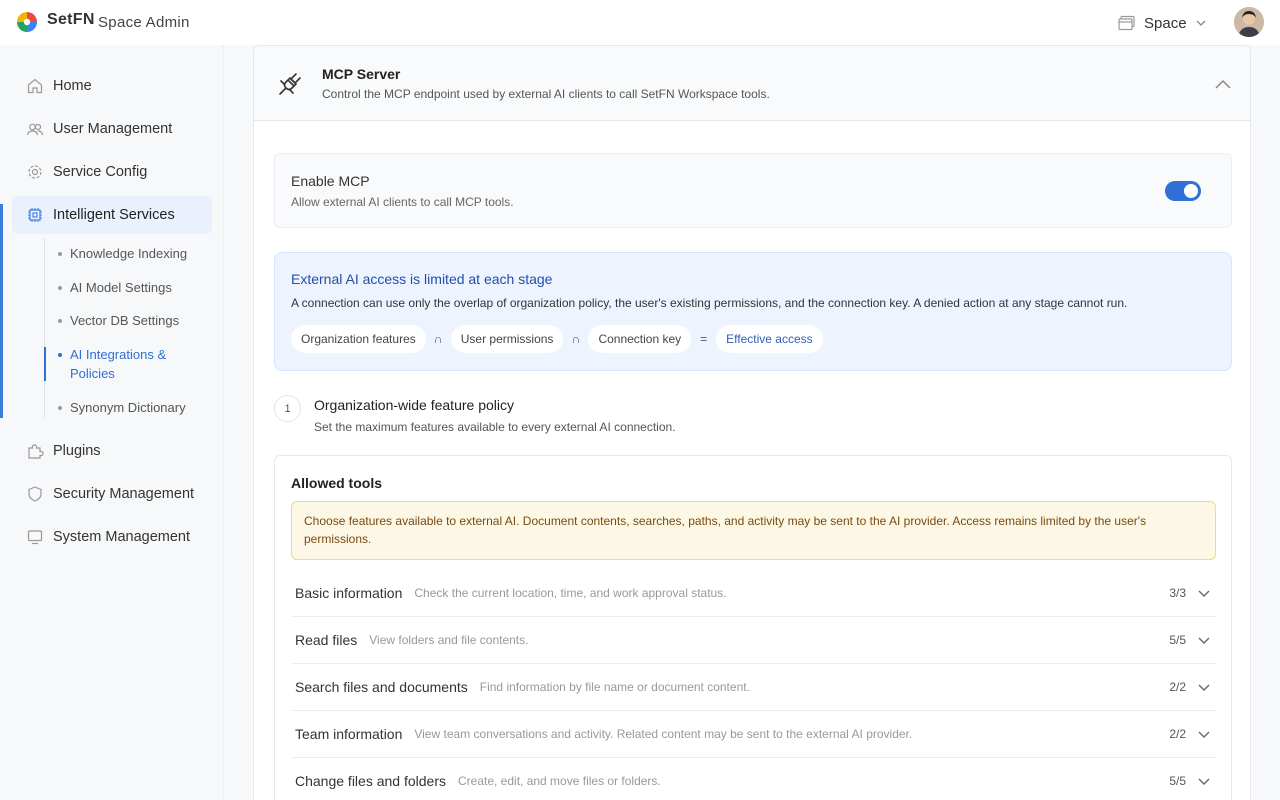 Image resolution: width=1280 pixels, height=800 pixels. What do you see at coordinates (125, 320) in the screenshot?
I see `submenu-item-label: Vector DB Settings` at bounding box center [125, 320].